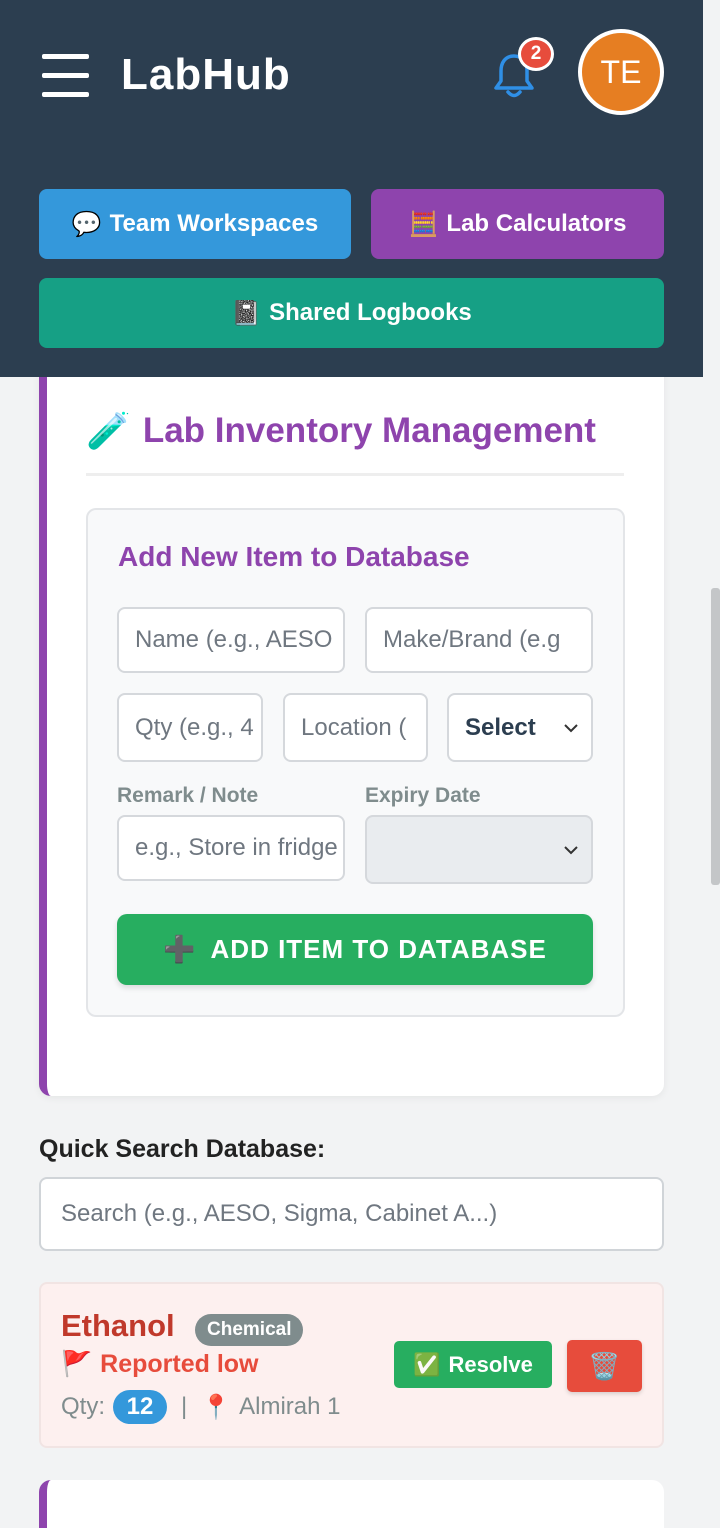  Describe the element at coordinates (536, 223) in the screenshot. I see `lab-calculators-label: Lab Calculators` at that location.